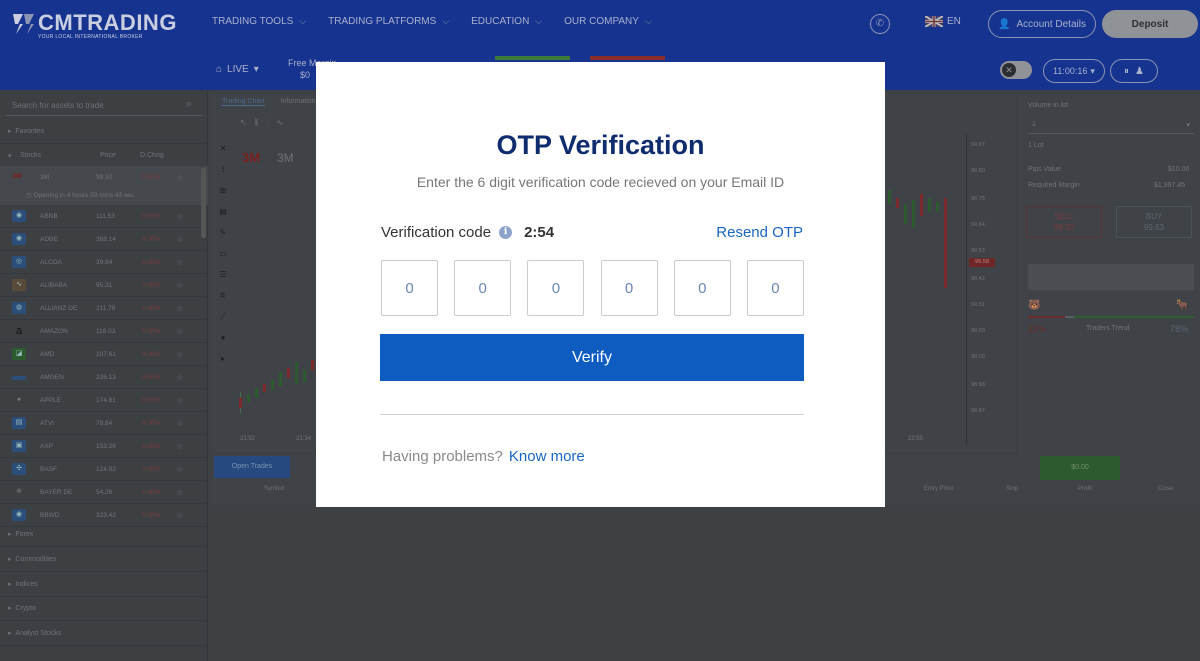 This screenshot has height=661, width=1200. I want to click on verify-button: Verify, so click(592, 357).